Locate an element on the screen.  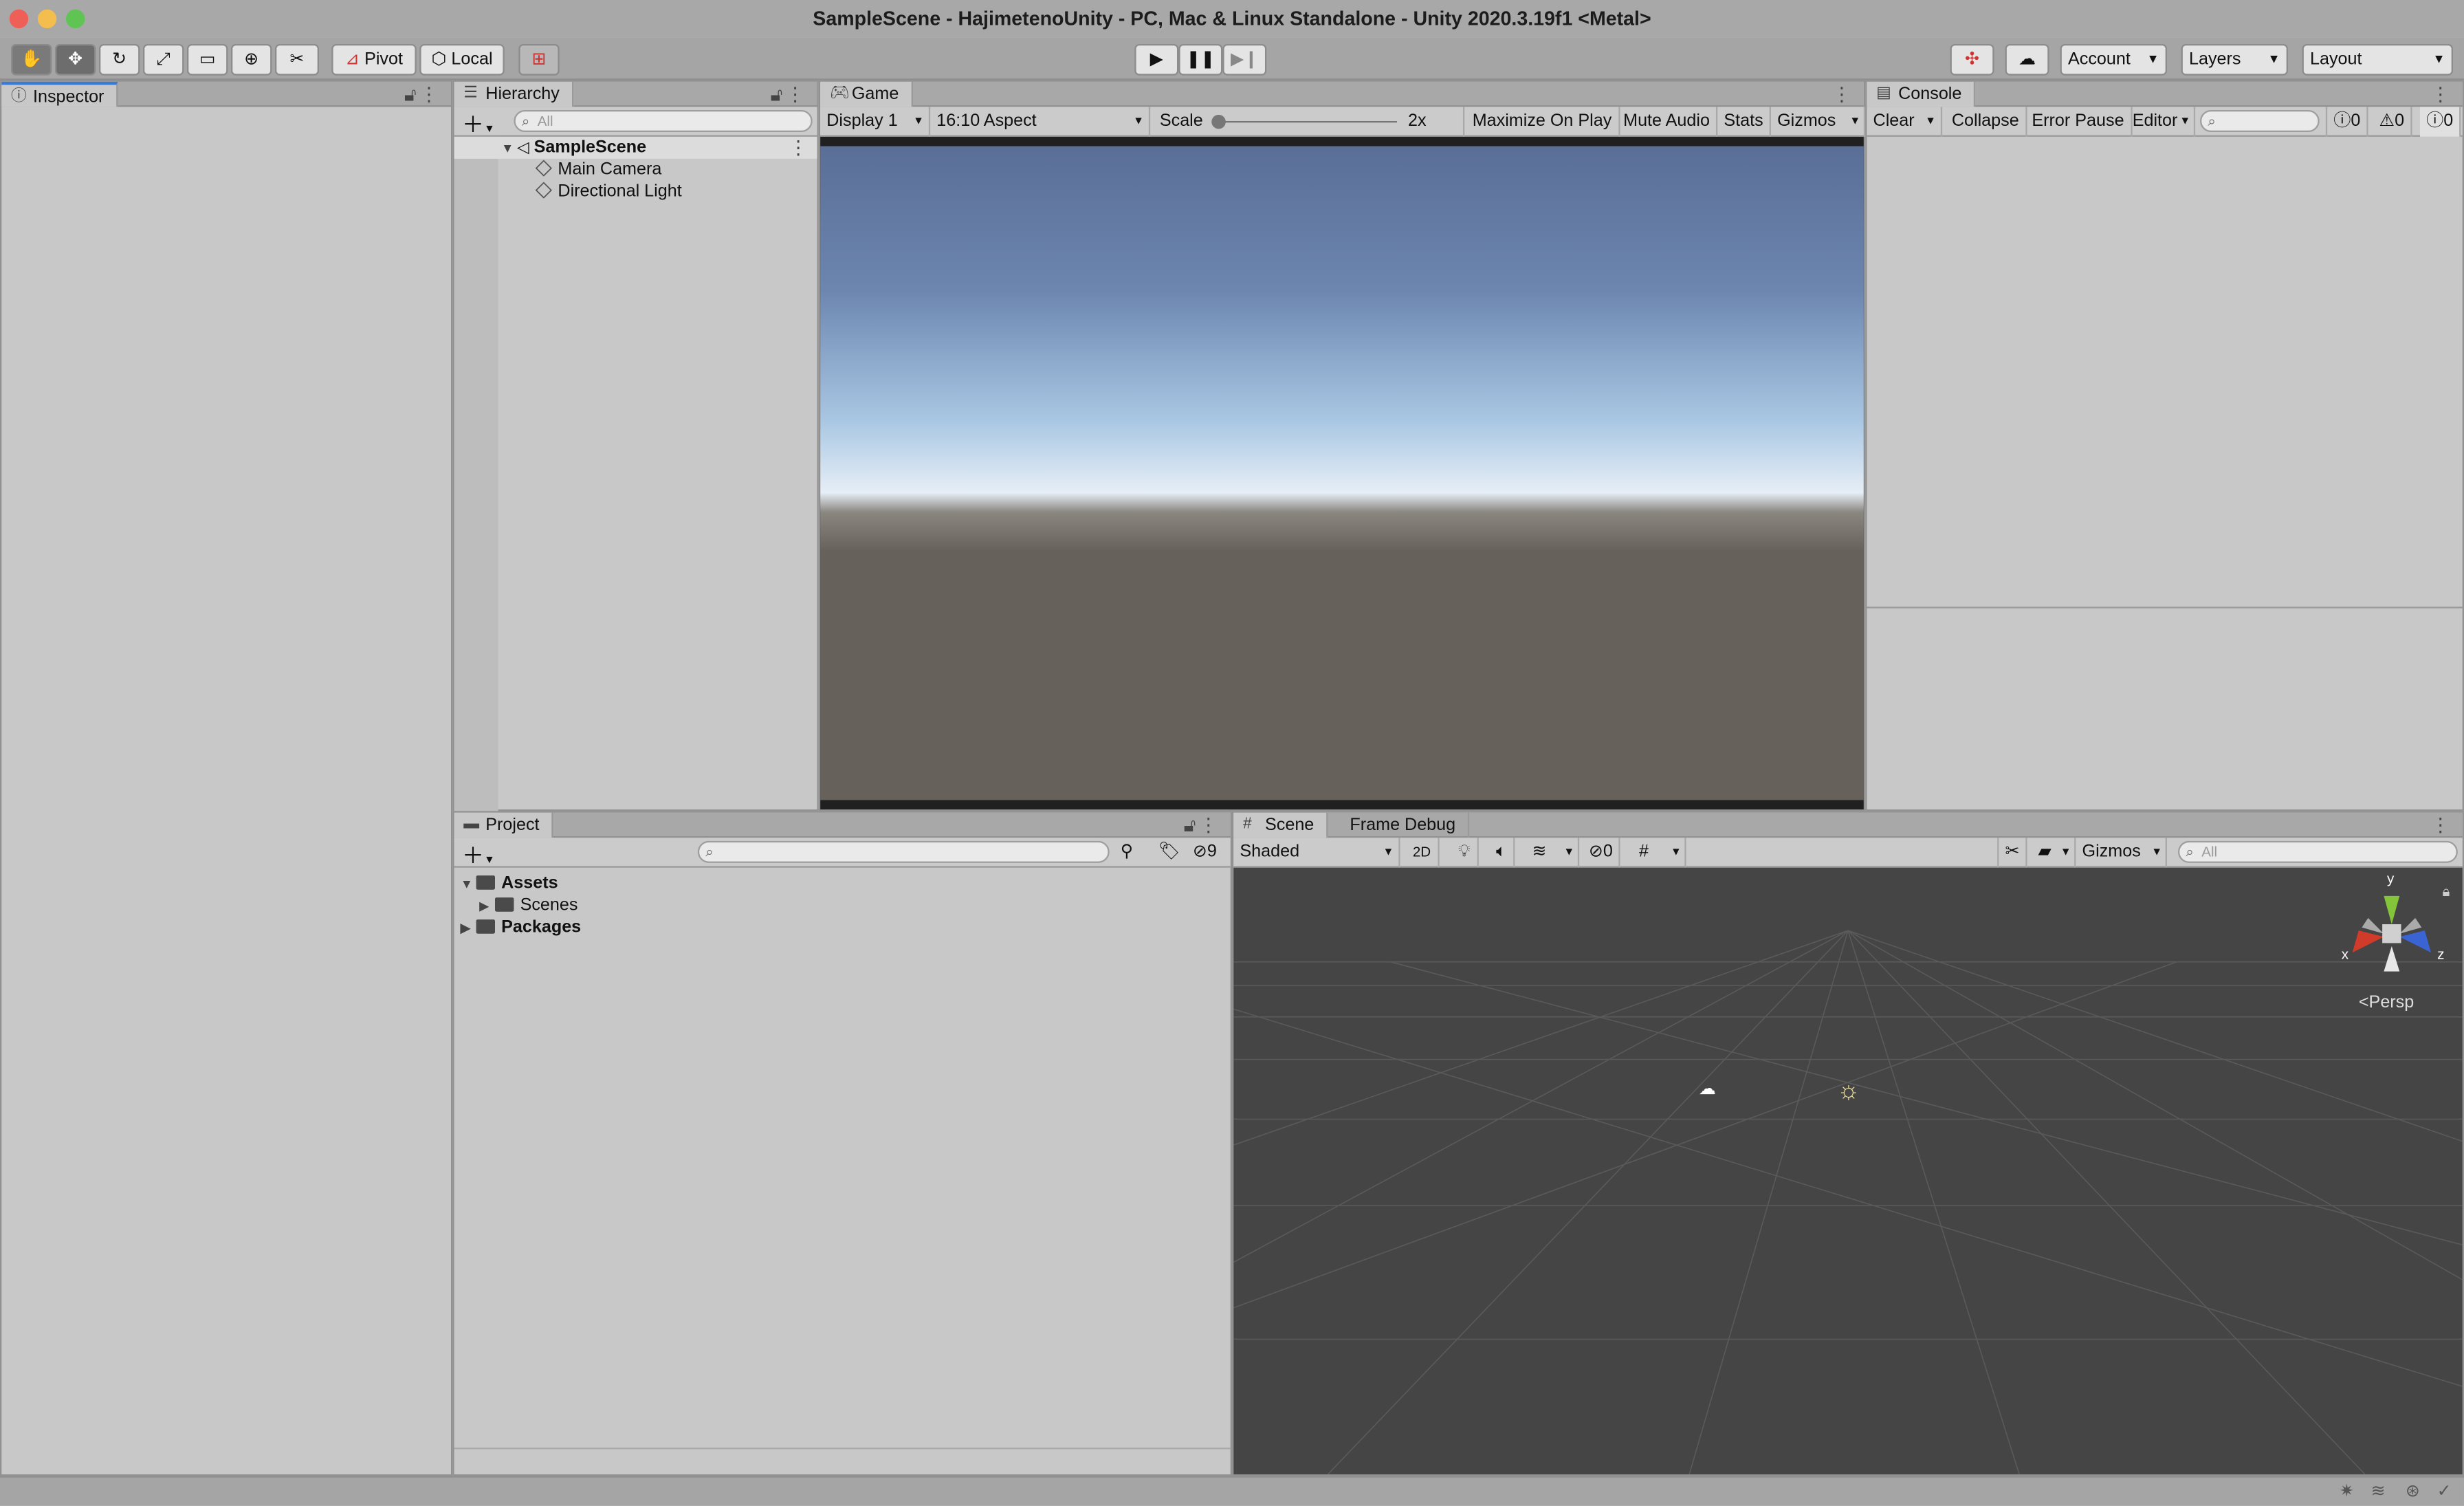
hand-tool-button: ✋ is located at coordinates (31, 59).